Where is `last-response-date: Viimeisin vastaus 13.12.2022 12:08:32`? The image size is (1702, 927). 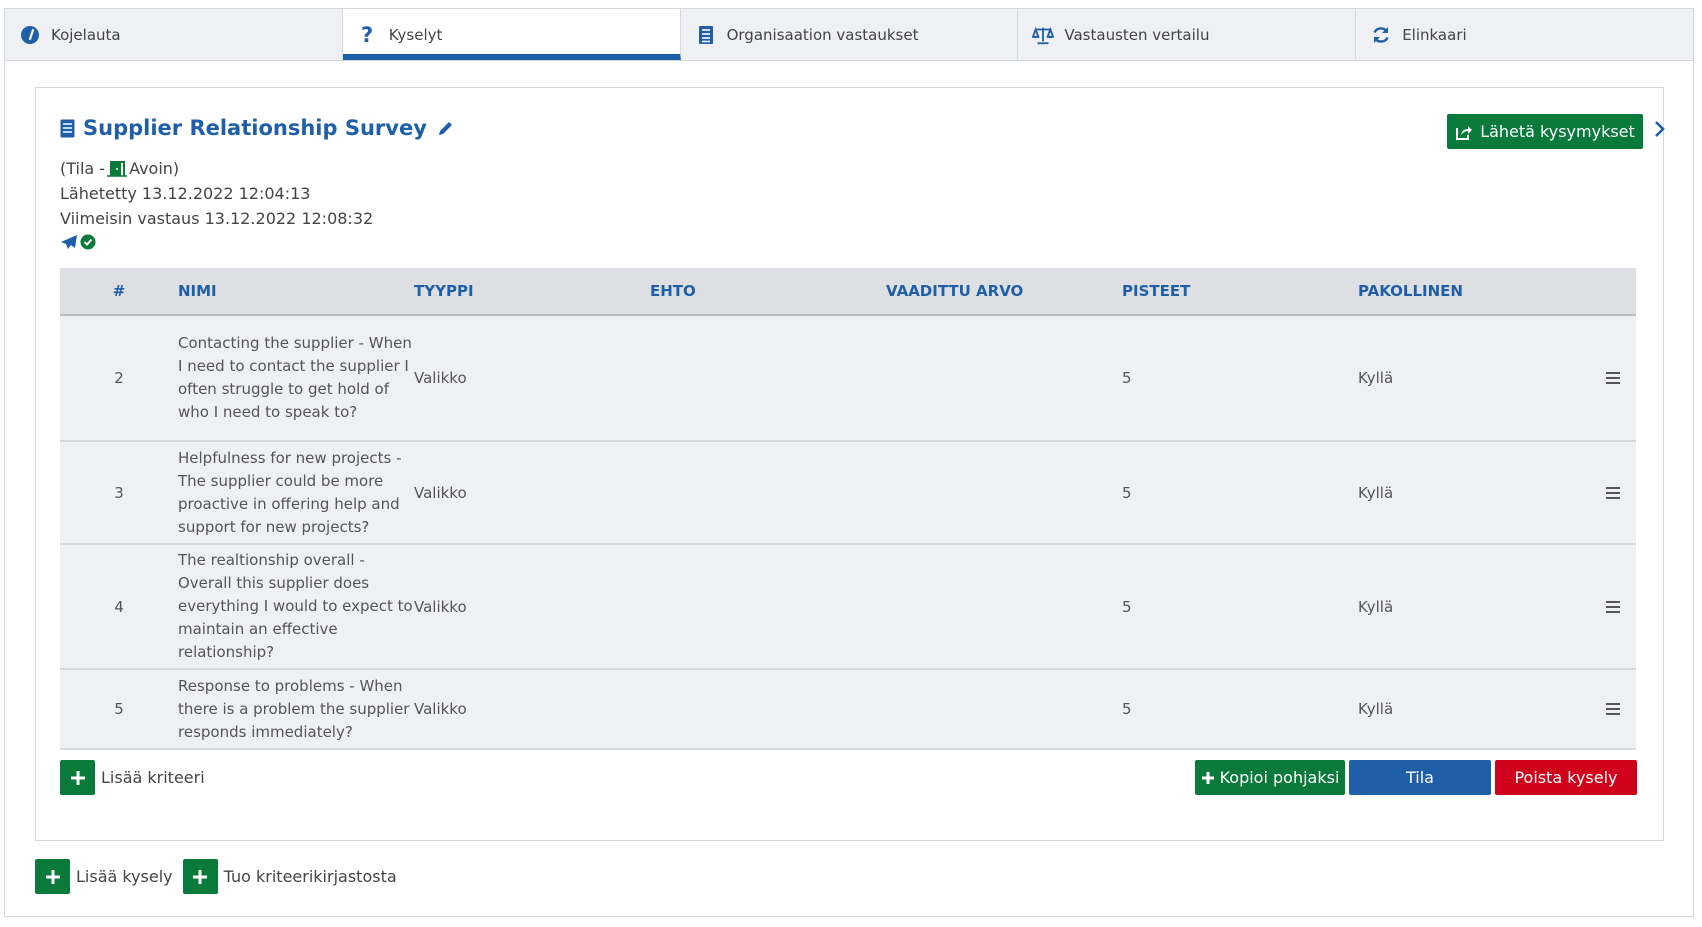
last-response-date: Viimeisin vastaus 13.12.2022 12:08:32 is located at coordinates (217, 218).